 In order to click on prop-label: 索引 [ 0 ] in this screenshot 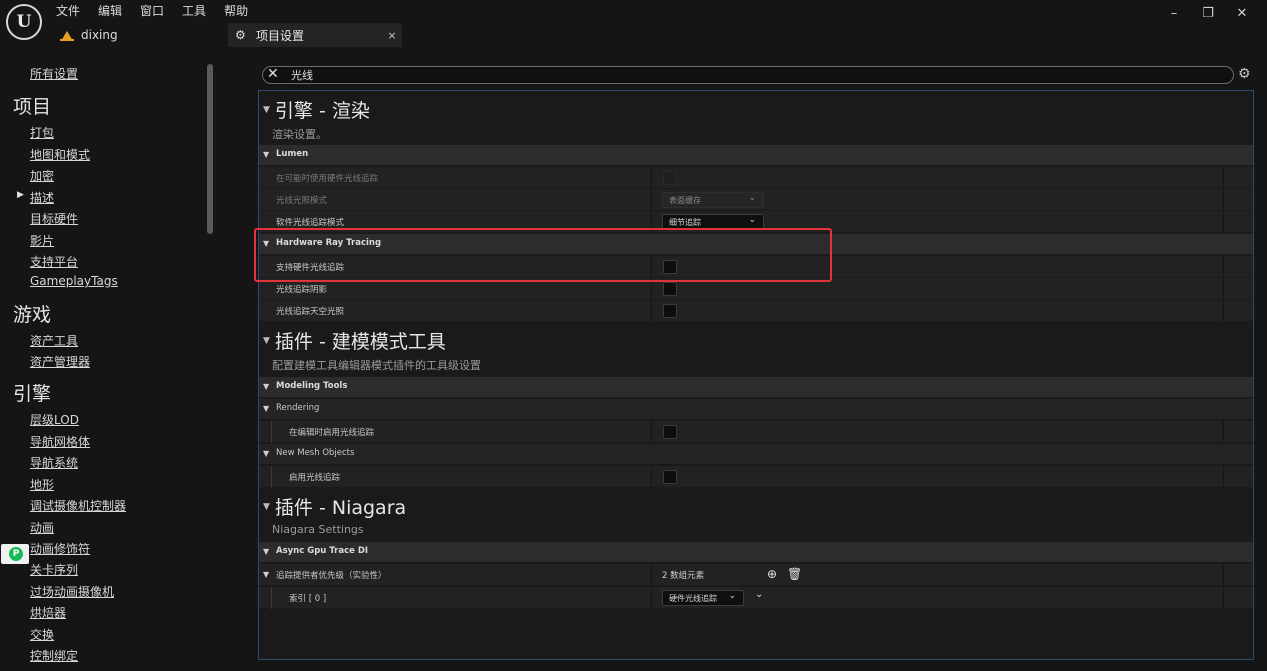, I will do `click(308, 599)`.